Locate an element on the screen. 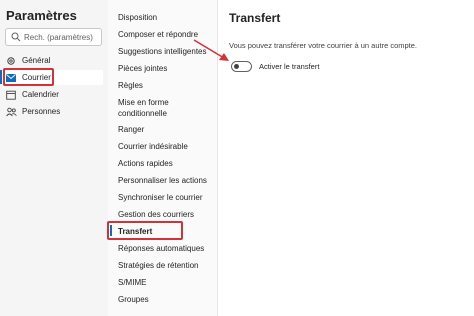 Image resolution: width=474 pixels, height=316 pixels. submenu-item-compose: Composer et répondre is located at coordinates (158, 34).